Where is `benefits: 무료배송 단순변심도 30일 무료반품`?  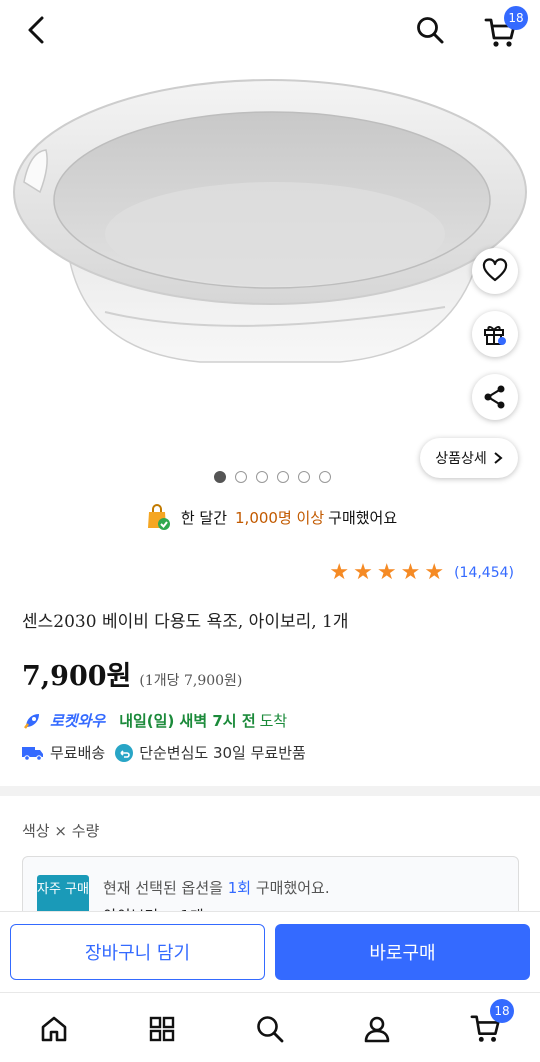 benefits: 무료배송 단순변심도 30일 무료반품 is located at coordinates (164, 752).